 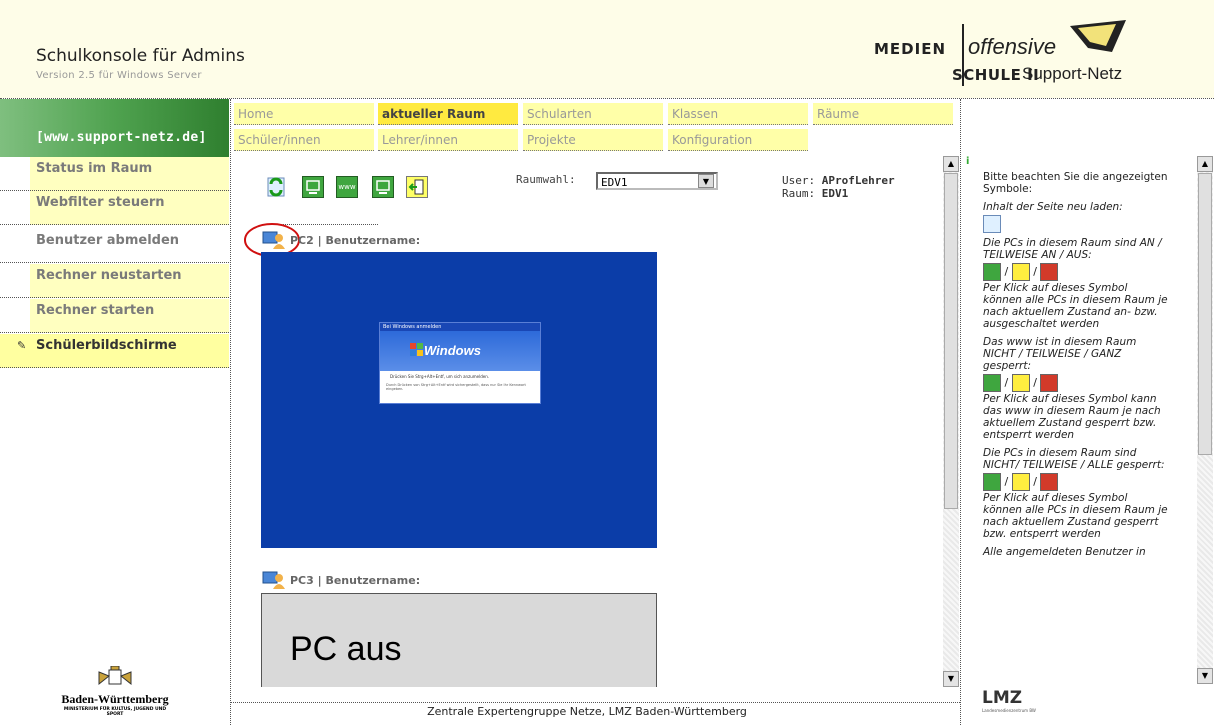 I want to click on www-blocked-icon, so click(x=1049, y=383).